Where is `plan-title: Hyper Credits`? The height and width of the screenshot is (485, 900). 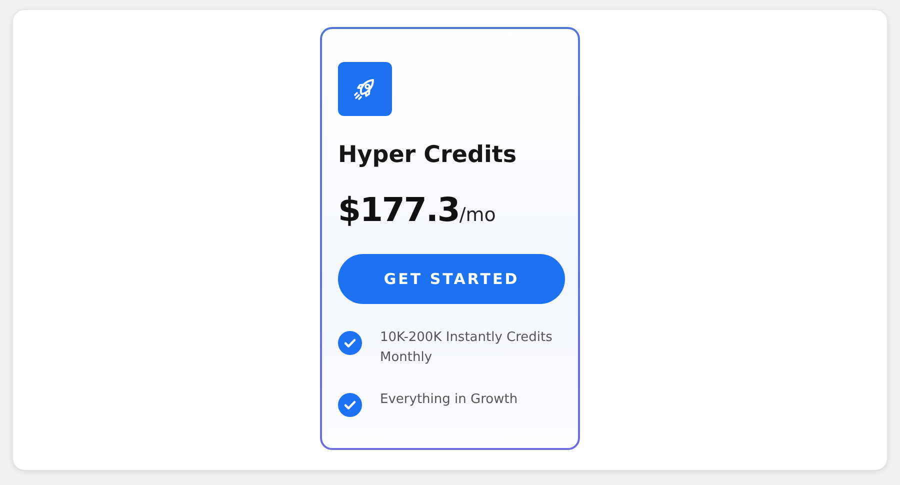 plan-title: Hyper Credits is located at coordinates (428, 155).